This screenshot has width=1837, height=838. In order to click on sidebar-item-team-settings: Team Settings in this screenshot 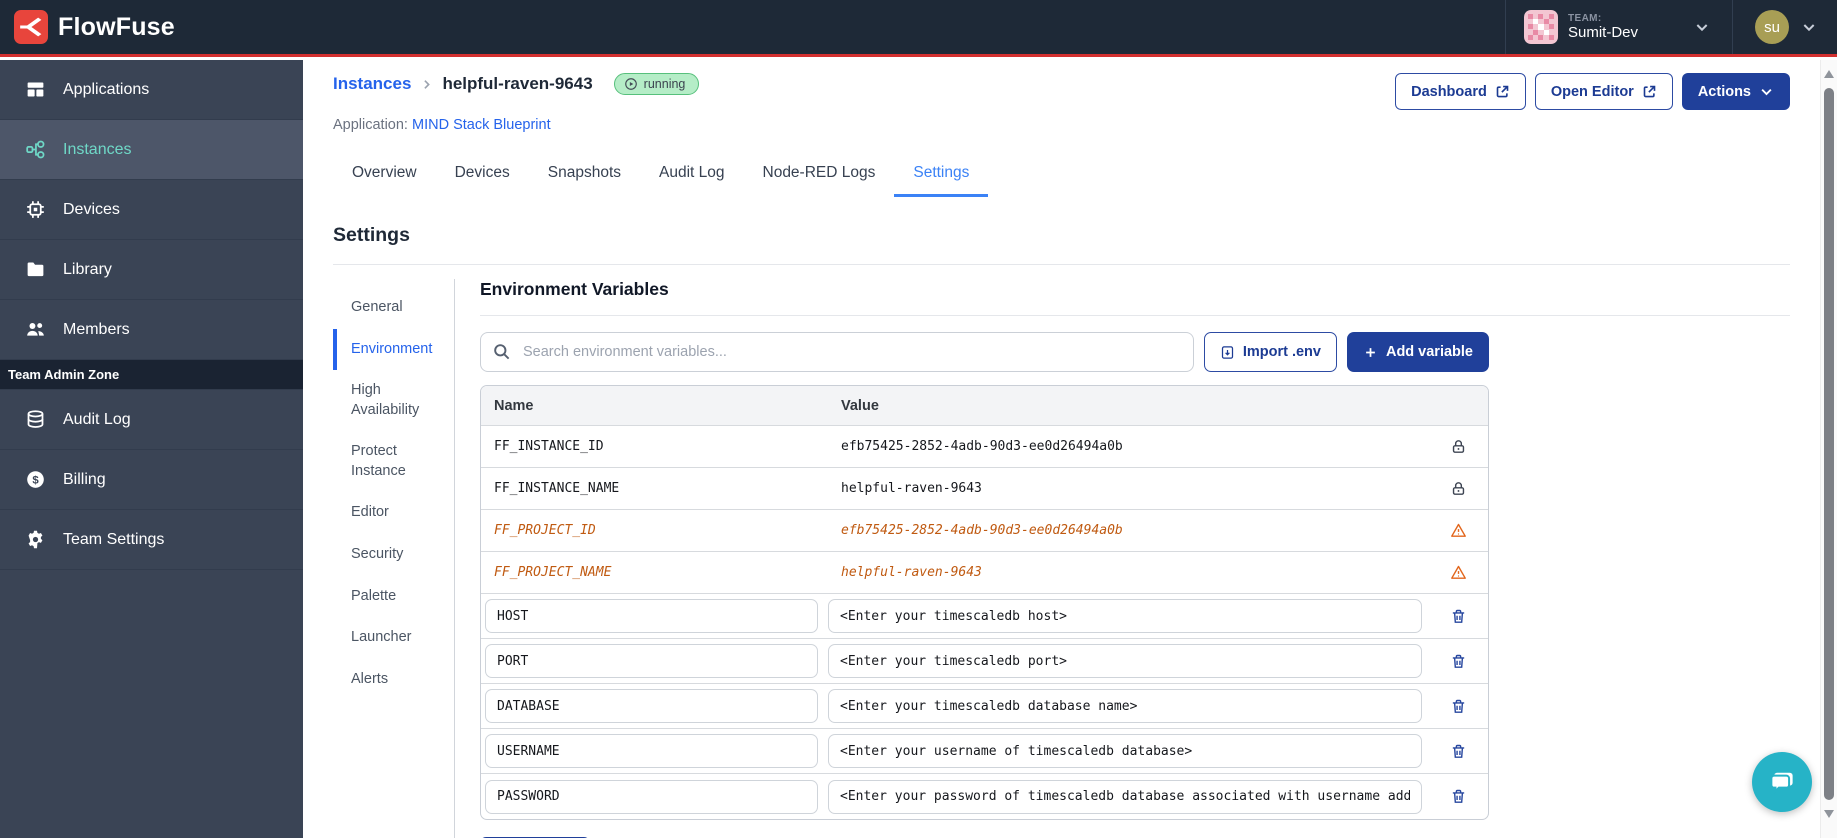, I will do `click(151, 540)`.